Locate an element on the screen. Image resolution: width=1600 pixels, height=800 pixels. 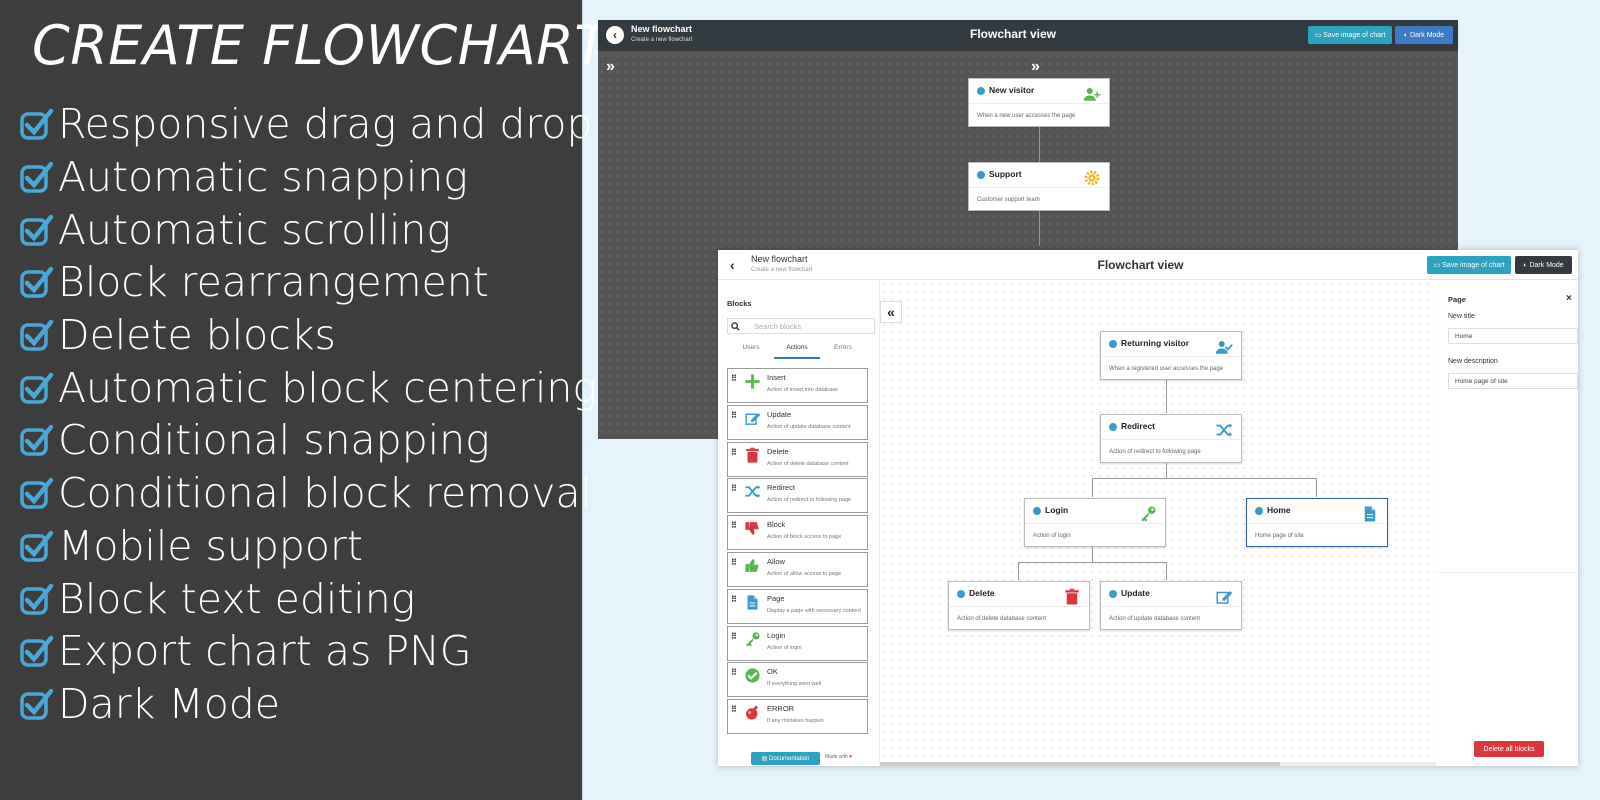
book-icon: ▤ is located at coordinates (765, 759).